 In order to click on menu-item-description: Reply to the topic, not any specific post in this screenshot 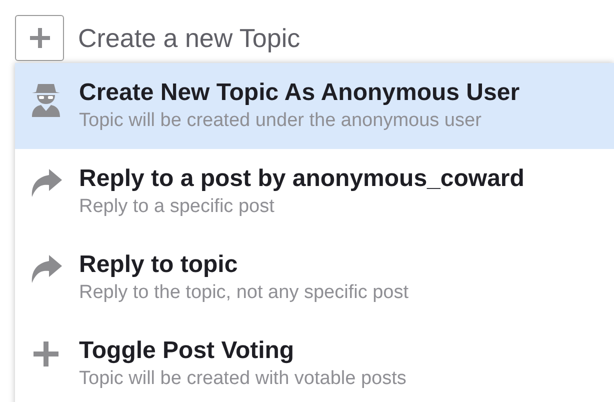, I will do `click(244, 293)`.